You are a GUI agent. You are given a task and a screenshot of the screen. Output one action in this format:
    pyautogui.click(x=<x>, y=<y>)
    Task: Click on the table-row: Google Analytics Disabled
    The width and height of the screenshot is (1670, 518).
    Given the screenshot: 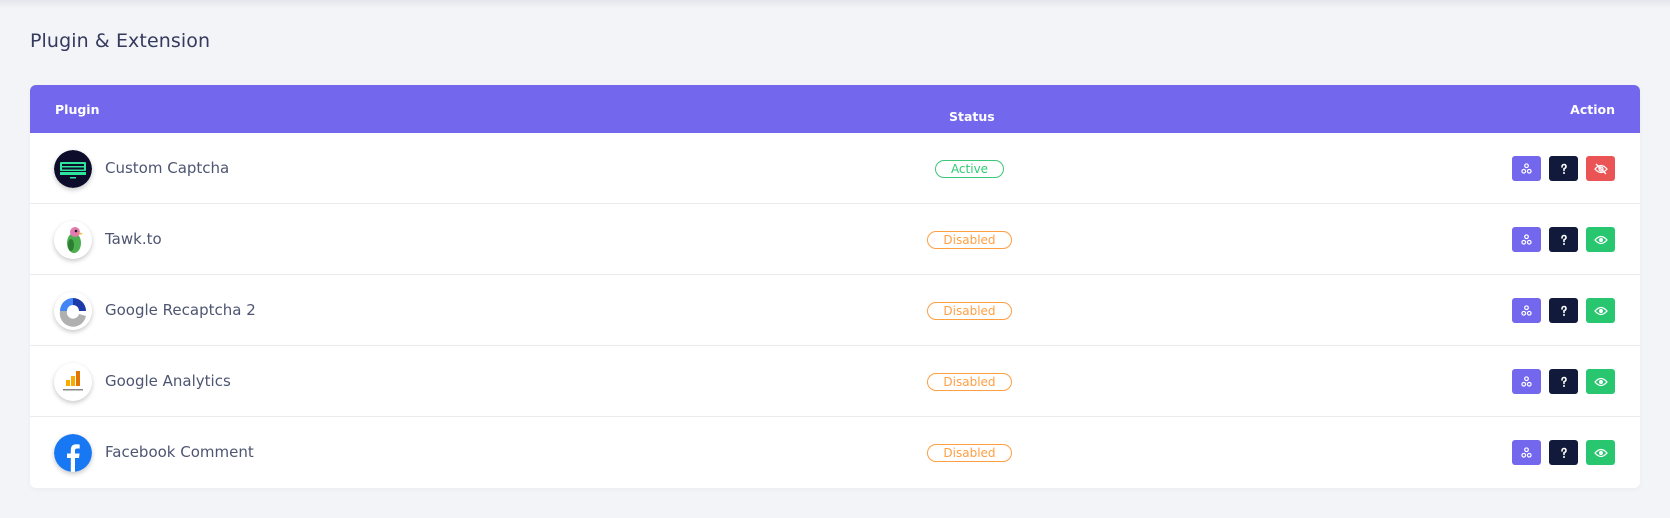 What is the action you would take?
    pyautogui.click(x=835, y=381)
    